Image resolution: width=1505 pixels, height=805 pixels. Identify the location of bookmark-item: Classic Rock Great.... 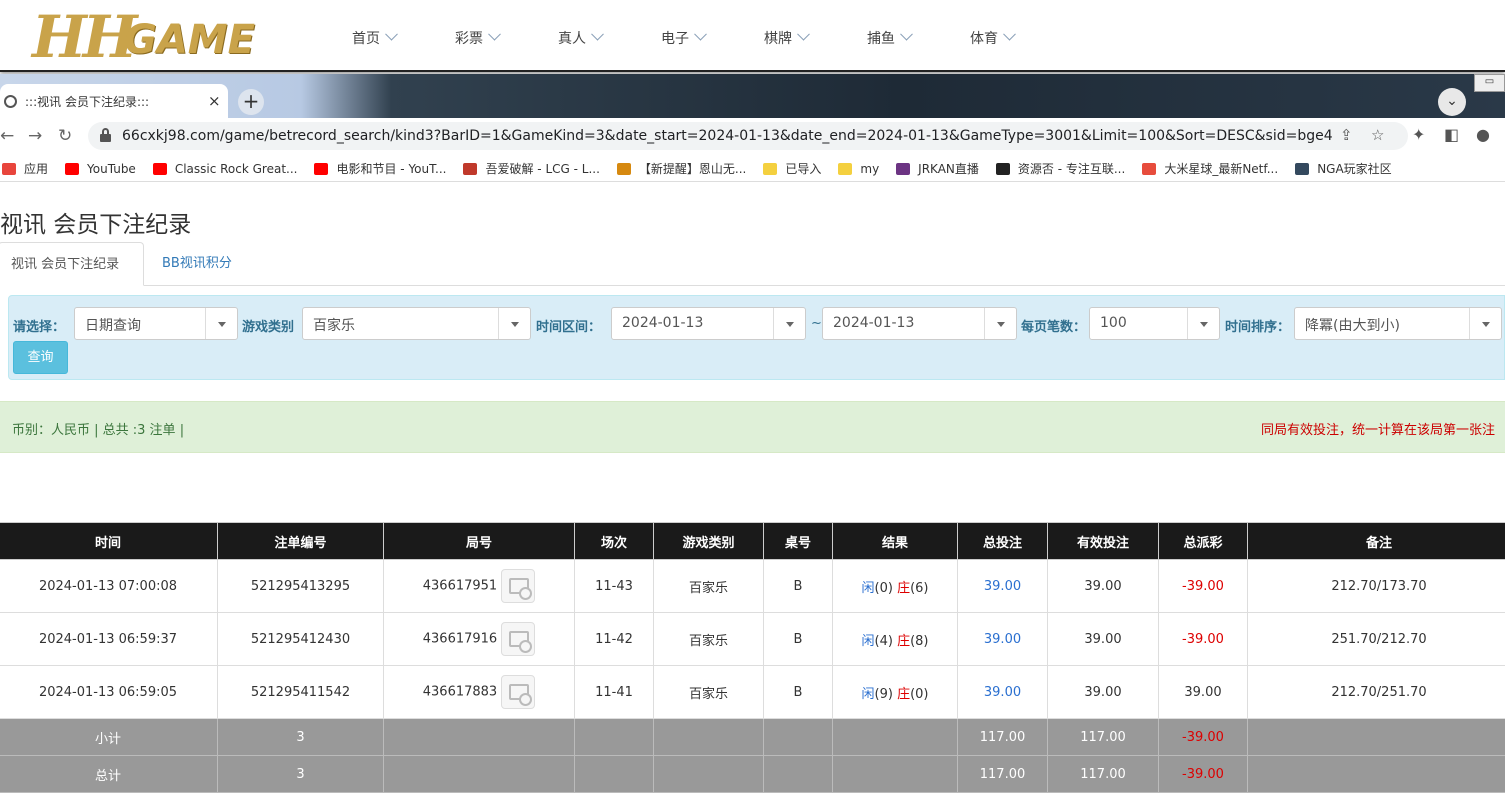
(224, 169).